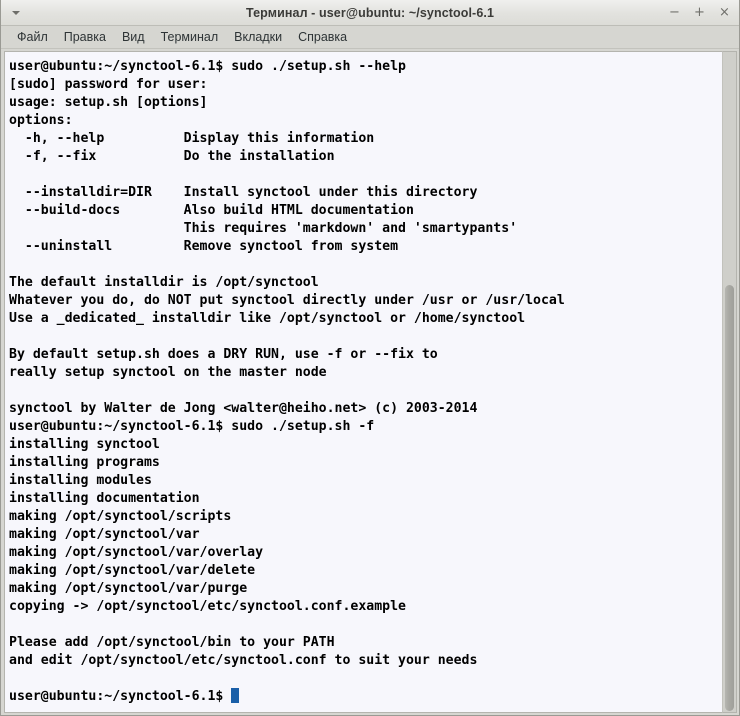 The width and height of the screenshot is (740, 716). What do you see at coordinates (16, 12) in the screenshot?
I see `chevron-down-icon` at bounding box center [16, 12].